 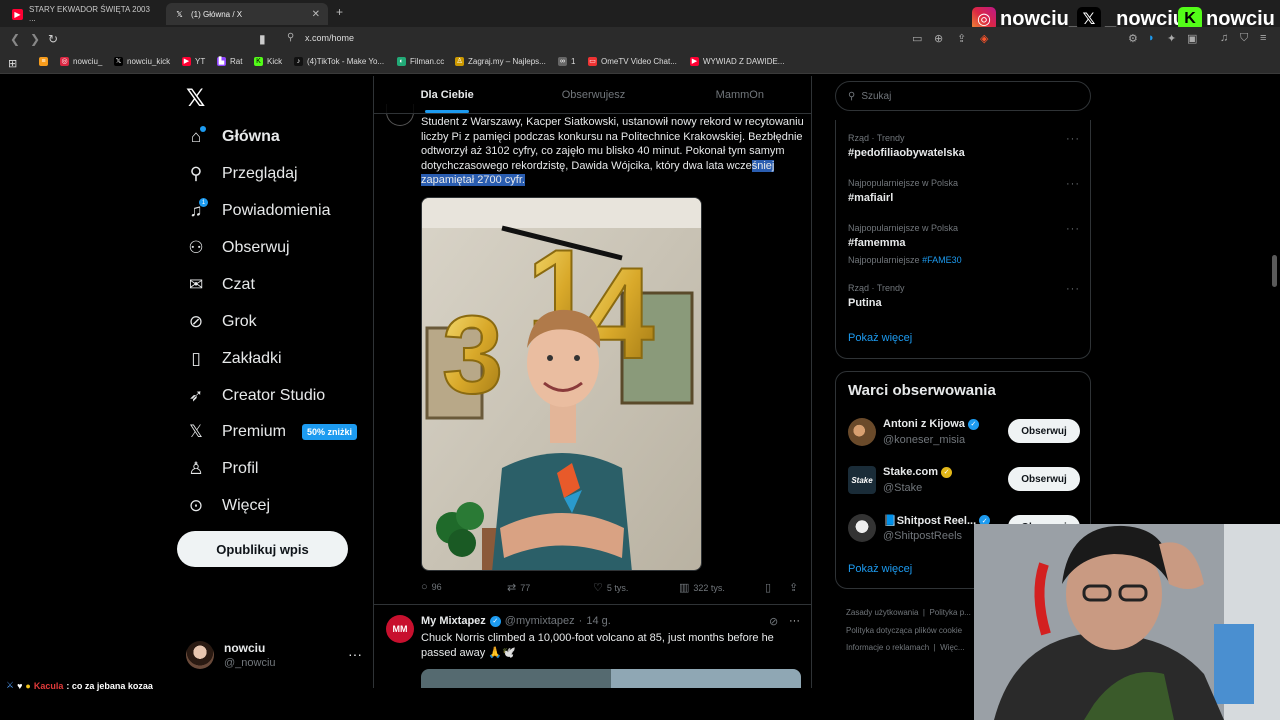 What do you see at coordinates (865, 303) in the screenshot?
I see `trend-title: Putina` at bounding box center [865, 303].